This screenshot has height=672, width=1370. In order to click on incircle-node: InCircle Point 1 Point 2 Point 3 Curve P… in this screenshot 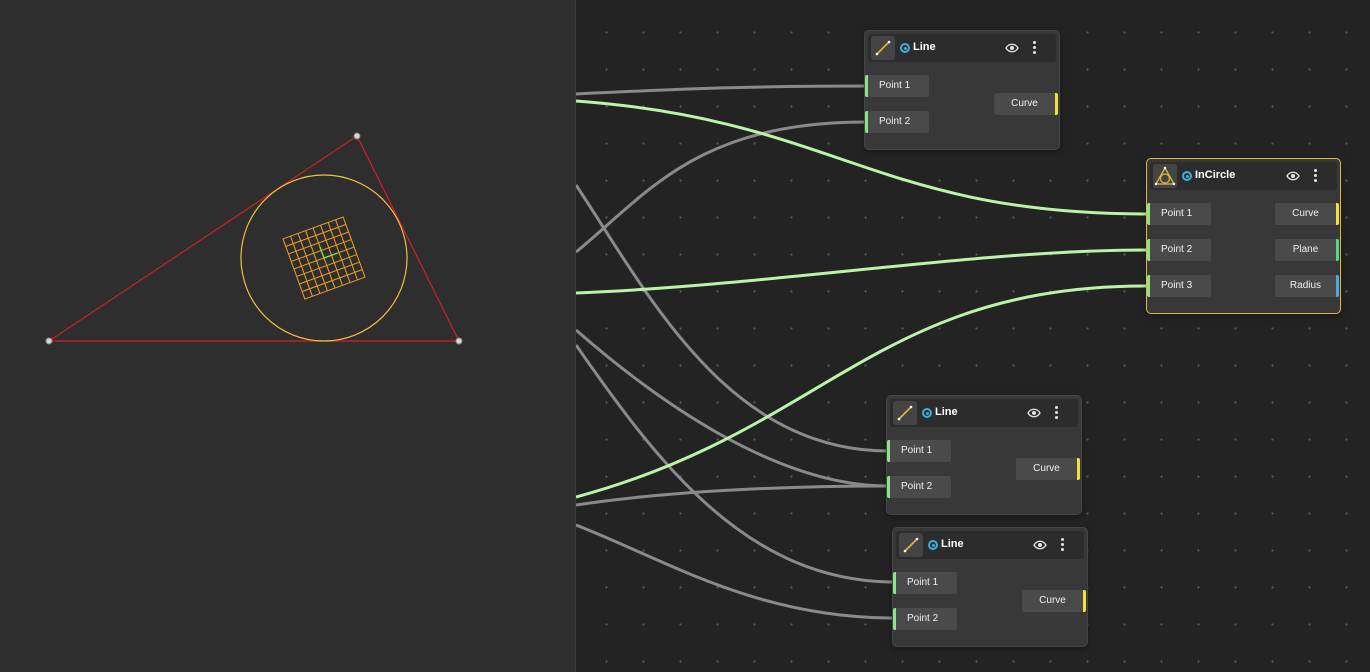, I will do `click(1243, 236)`.